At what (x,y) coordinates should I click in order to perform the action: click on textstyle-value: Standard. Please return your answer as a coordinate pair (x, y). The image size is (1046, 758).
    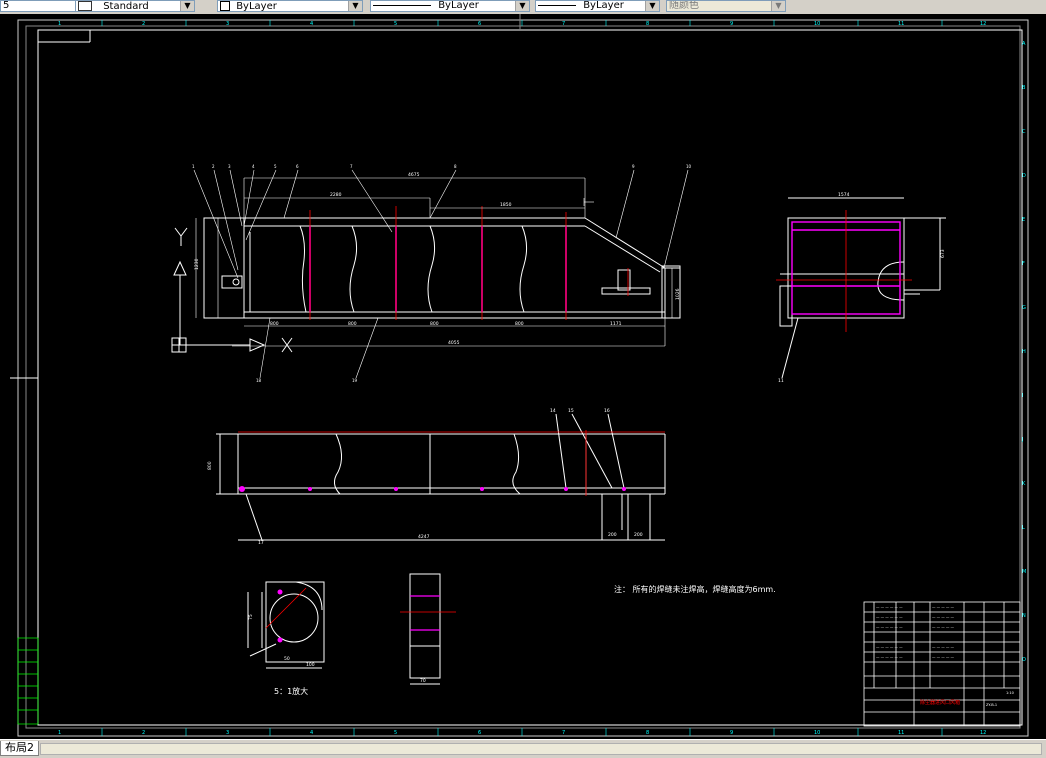
    Looking at the image, I should click on (126, 6).